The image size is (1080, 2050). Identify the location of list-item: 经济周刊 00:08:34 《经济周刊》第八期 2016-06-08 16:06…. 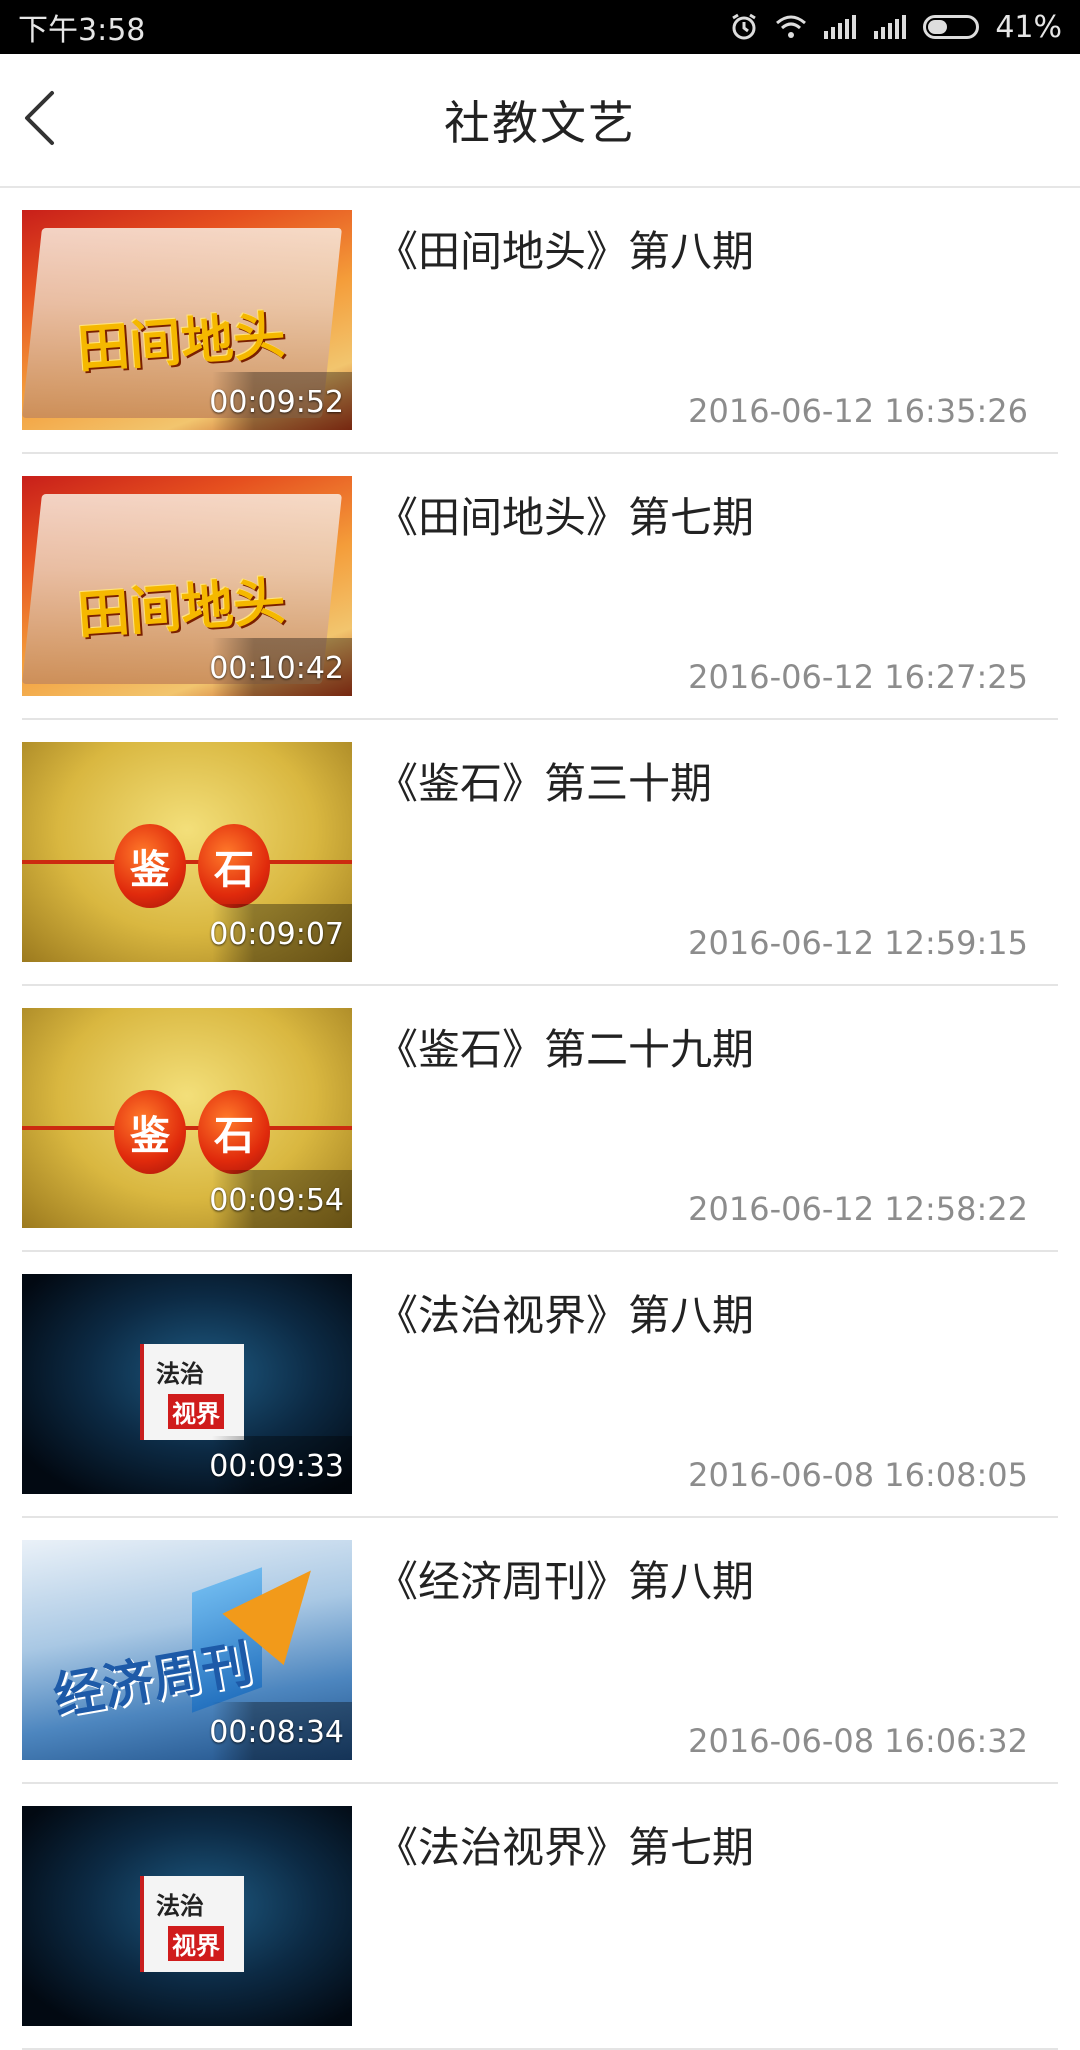
(540, 1651).